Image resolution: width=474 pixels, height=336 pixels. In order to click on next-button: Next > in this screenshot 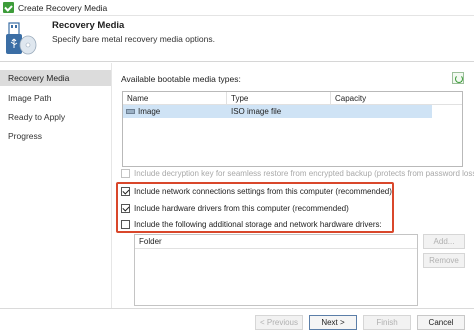, I will do `click(333, 322)`.